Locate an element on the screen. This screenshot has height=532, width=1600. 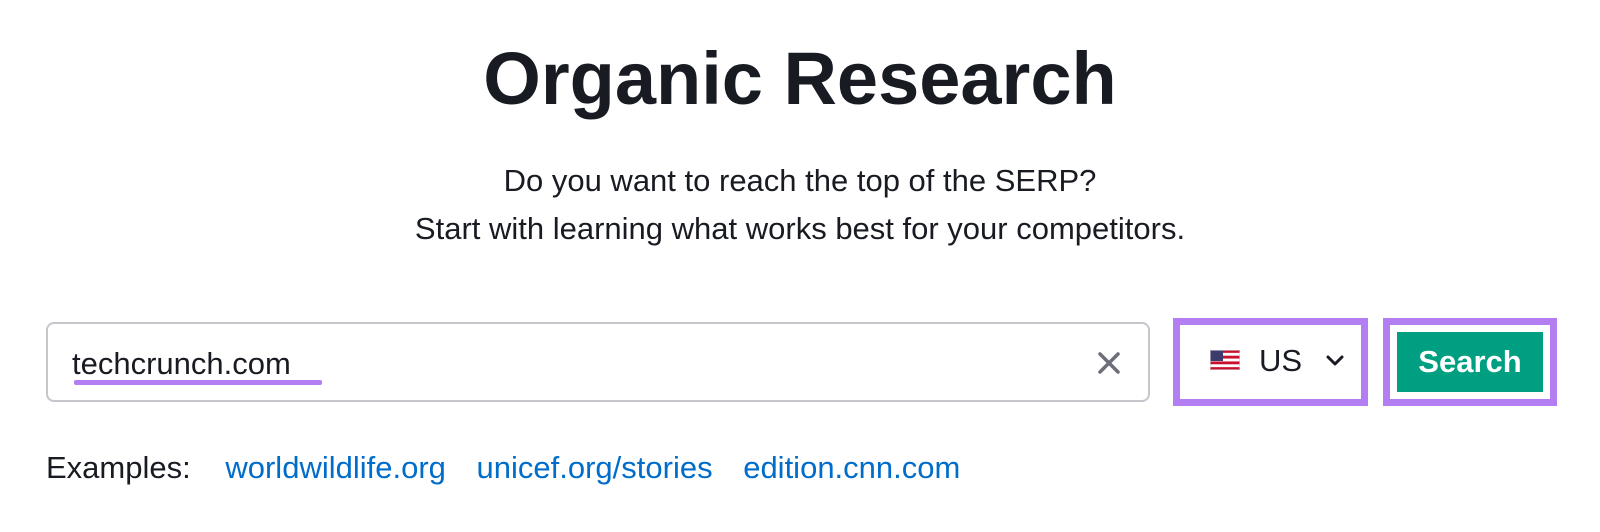
database-select: US is located at coordinates (1270, 362).